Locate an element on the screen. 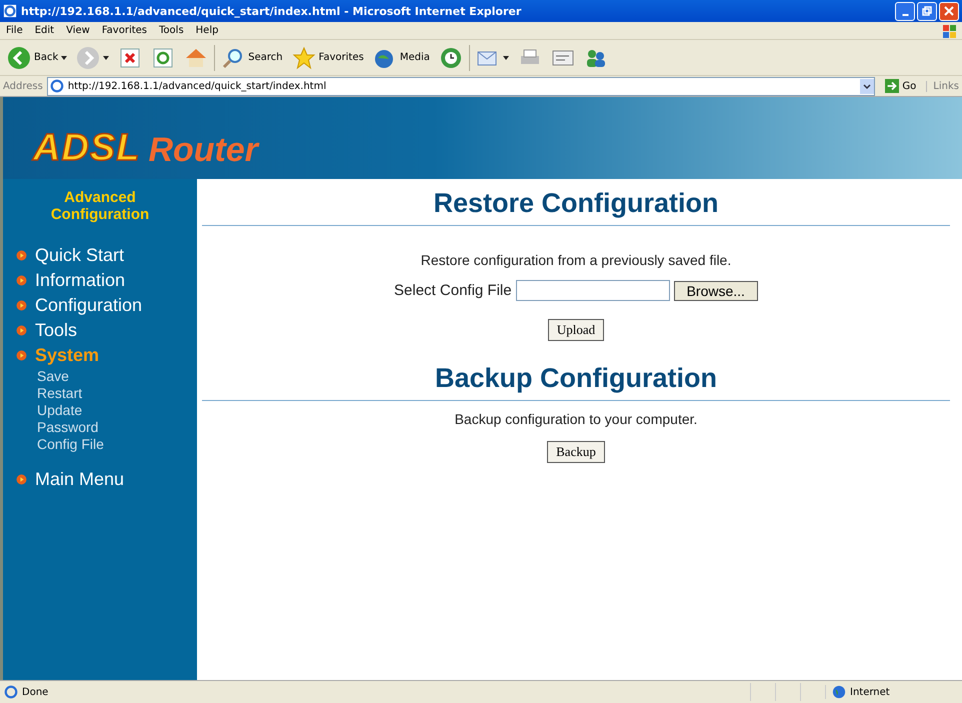 Image resolution: width=962 pixels, height=703 pixels. status-text: Done is located at coordinates (35, 692).